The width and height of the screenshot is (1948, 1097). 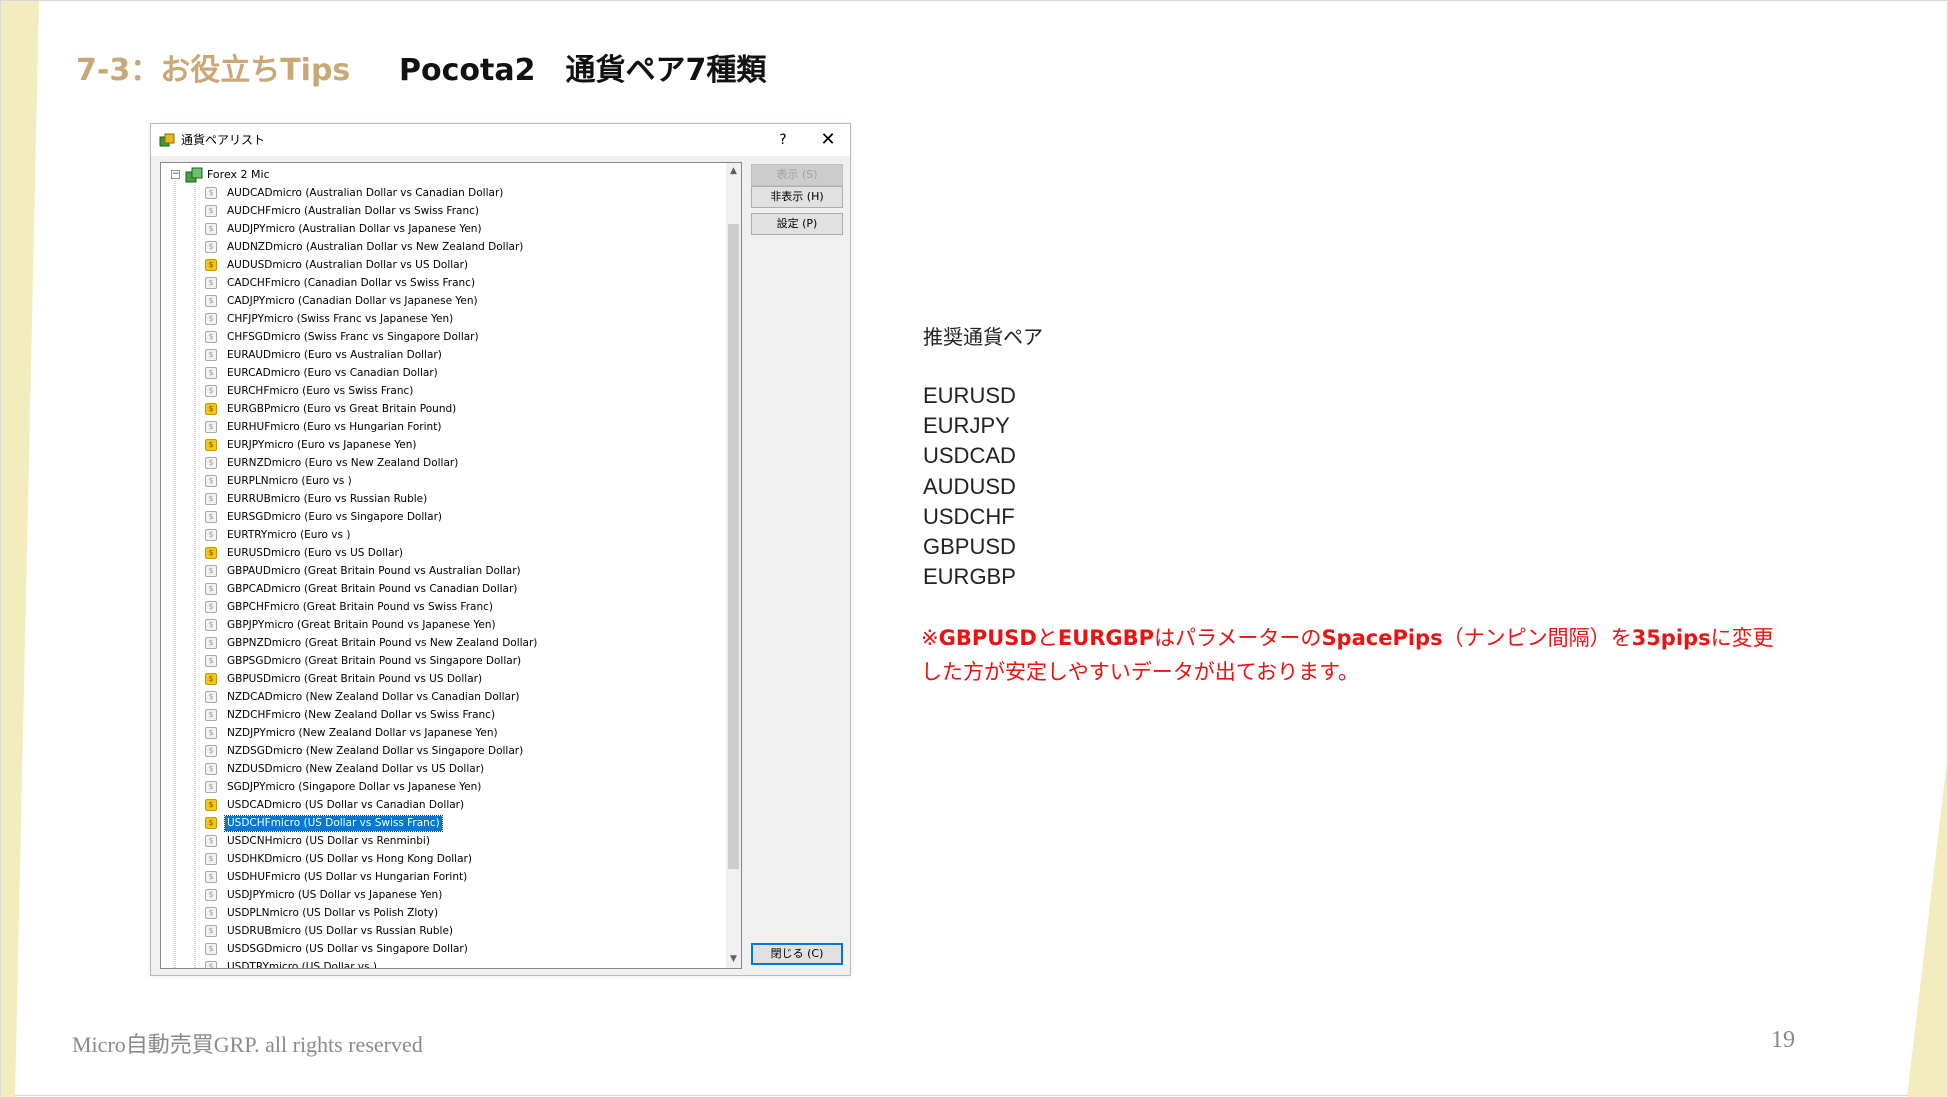 What do you see at coordinates (332, 373) in the screenshot?
I see `symbol-label: EURCADmicro (Euro vs Canadian Dollar)` at bounding box center [332, 373].